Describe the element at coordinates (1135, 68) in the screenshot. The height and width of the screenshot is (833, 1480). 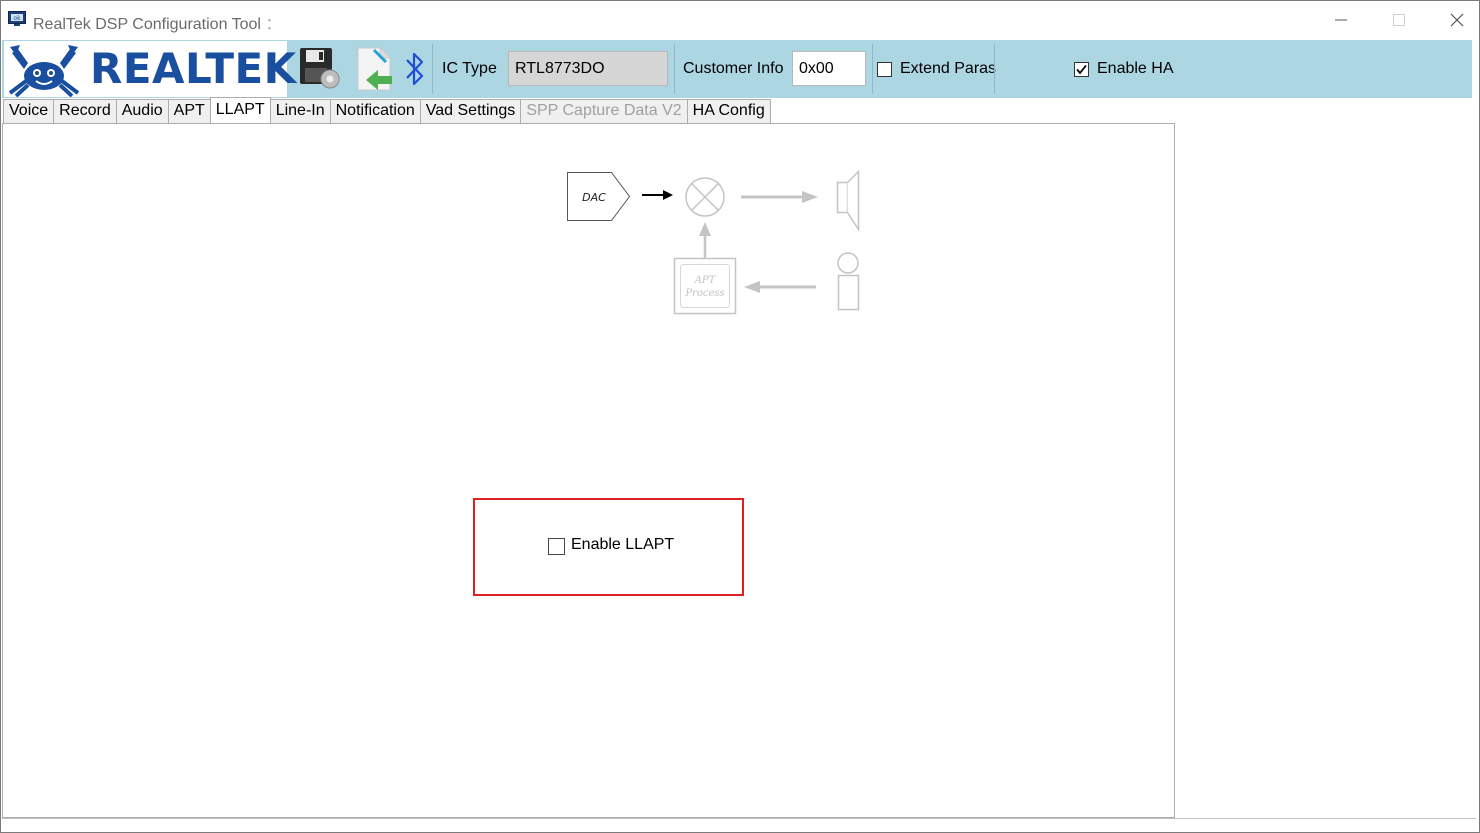
I see `enable-ha-label: Enable HA` at that location.